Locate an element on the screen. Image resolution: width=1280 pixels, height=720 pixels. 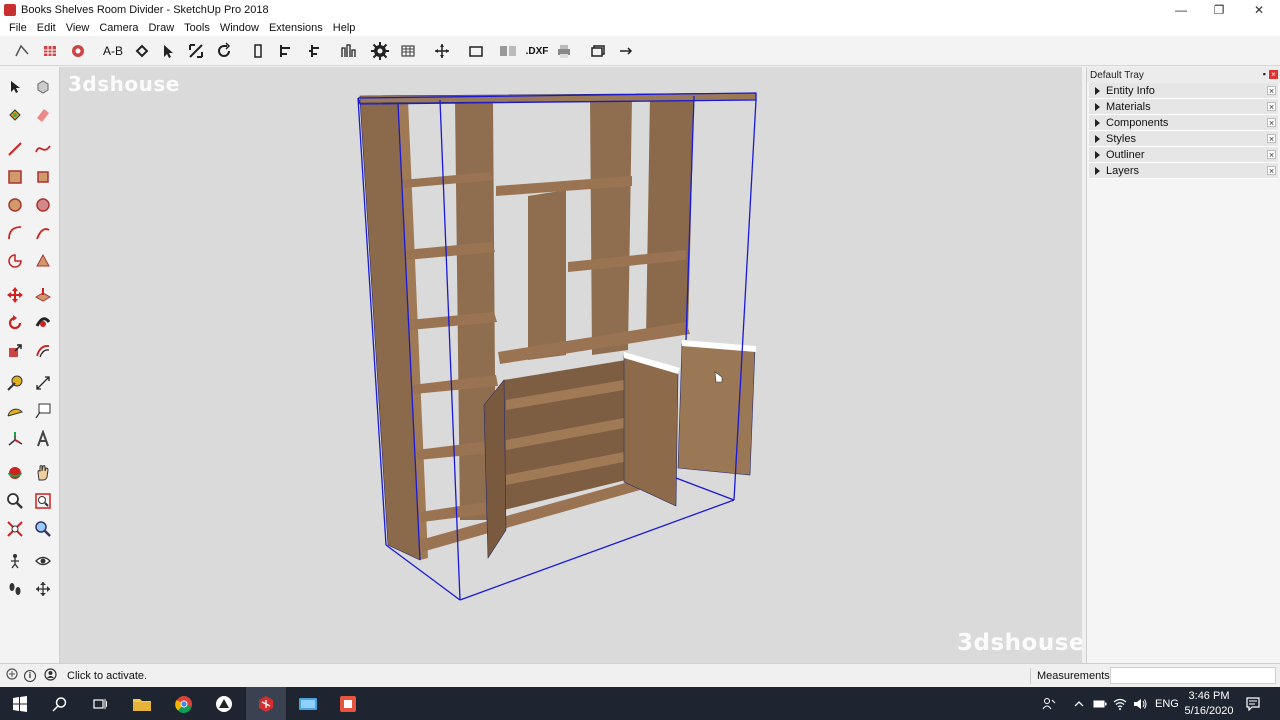
layers-toggle-icon is located at coordinates (598, 51).